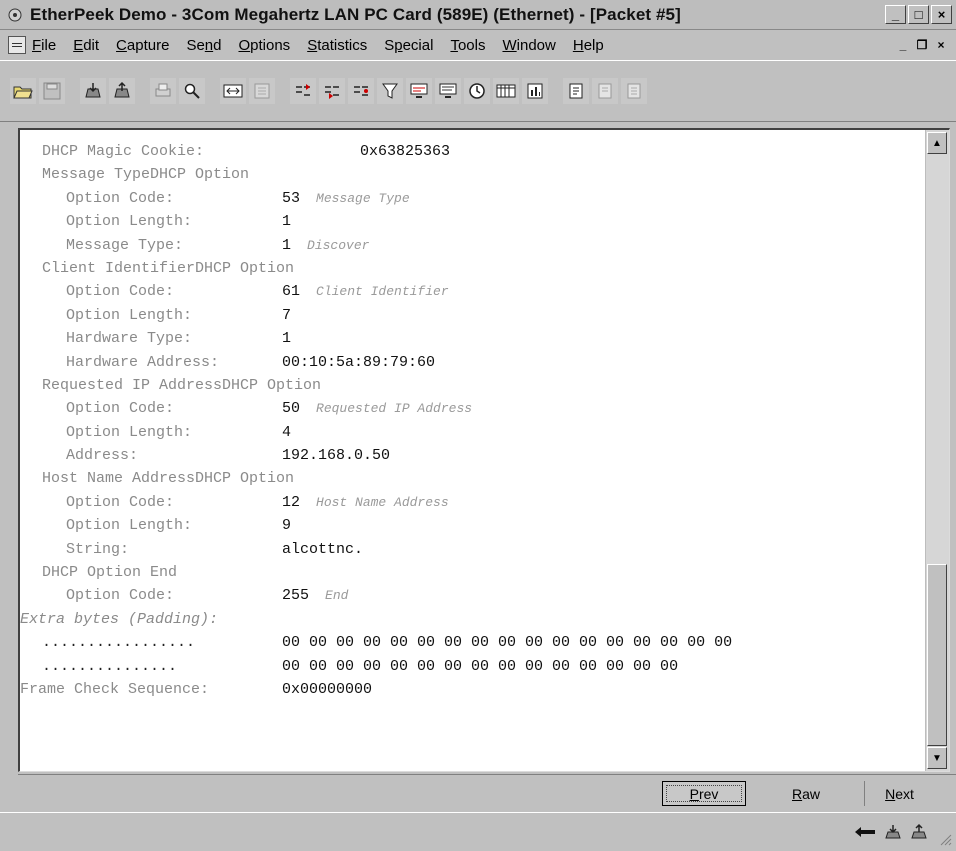 The image size is (956, 851). Describe the element at coordinates (473, 291) in the screenshot. I see `decode-line: Option Code: 61 Client Identifier` at that location.